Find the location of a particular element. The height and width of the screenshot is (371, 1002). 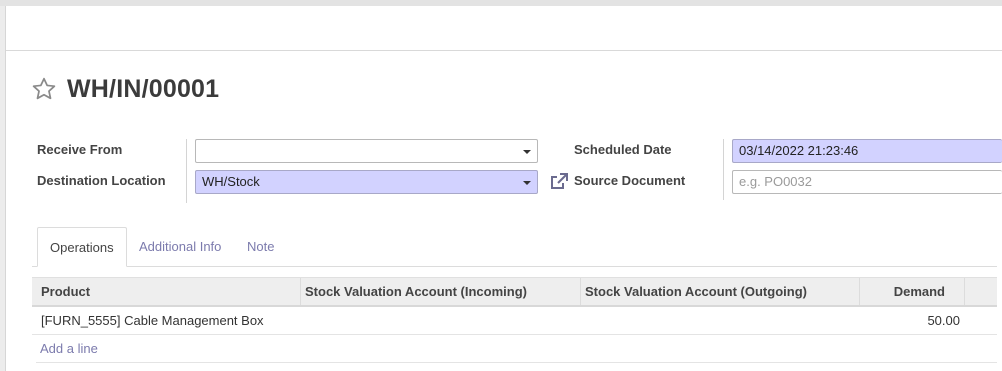

cell-outgoing-account is located at coordinates (720, 320).